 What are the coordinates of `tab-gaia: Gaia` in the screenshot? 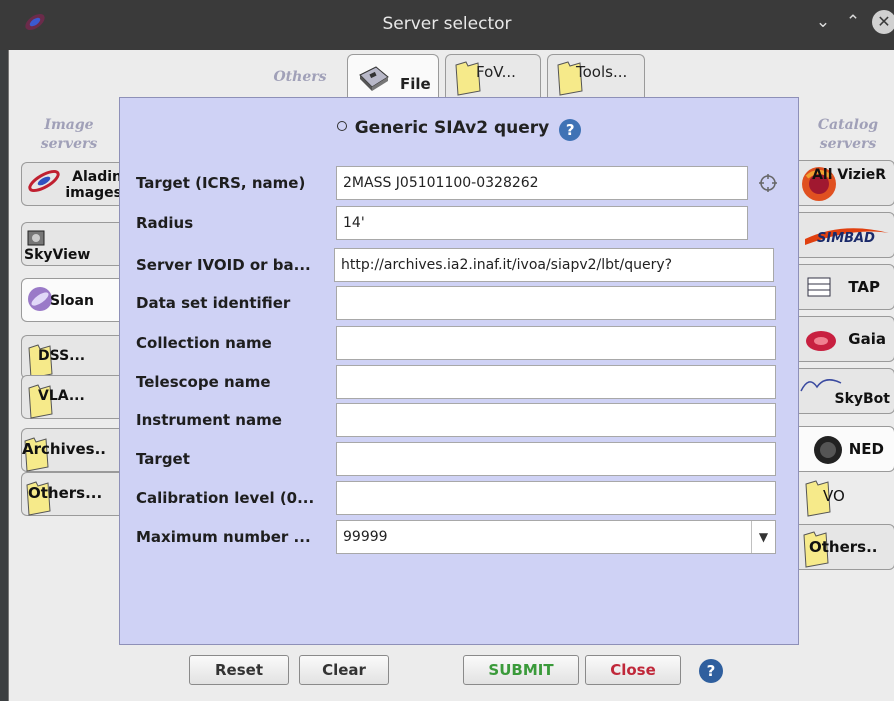 It's located at (846, 339).